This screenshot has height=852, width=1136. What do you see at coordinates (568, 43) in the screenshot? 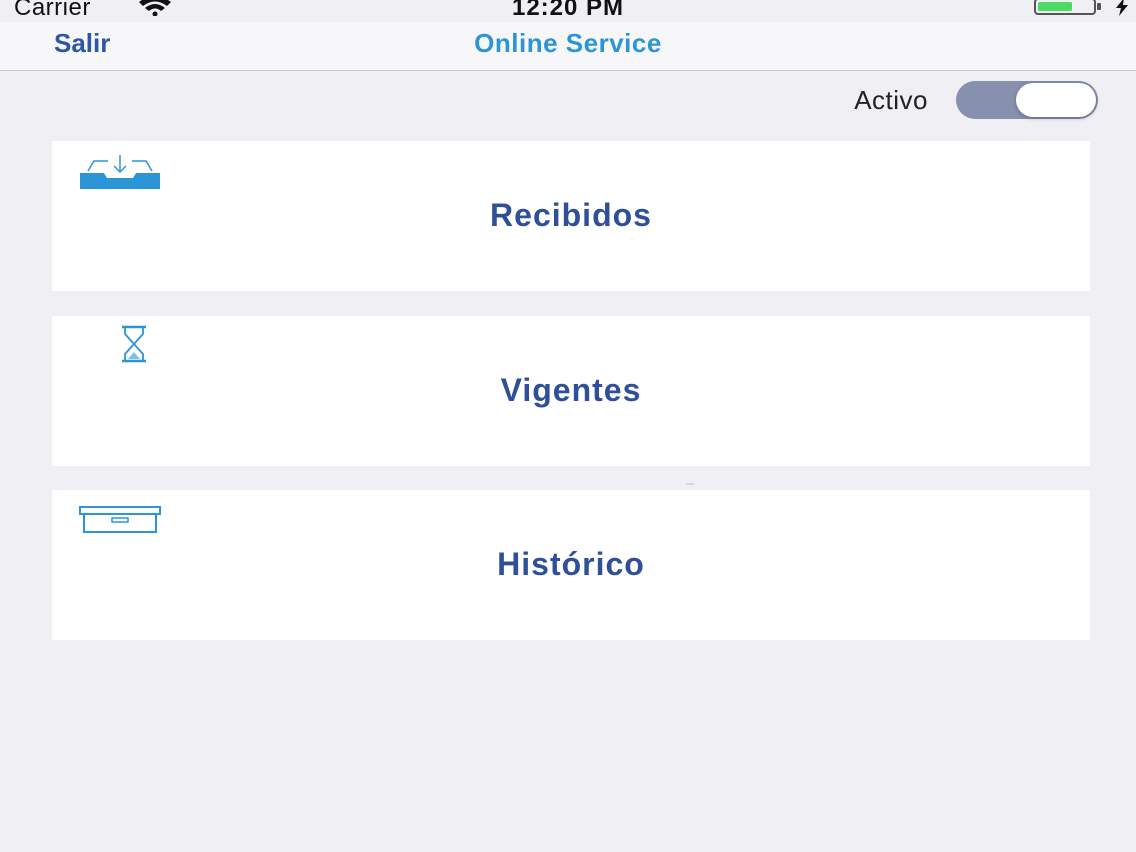
I see `page-title: Online Service` at bounding box center [568, 43].